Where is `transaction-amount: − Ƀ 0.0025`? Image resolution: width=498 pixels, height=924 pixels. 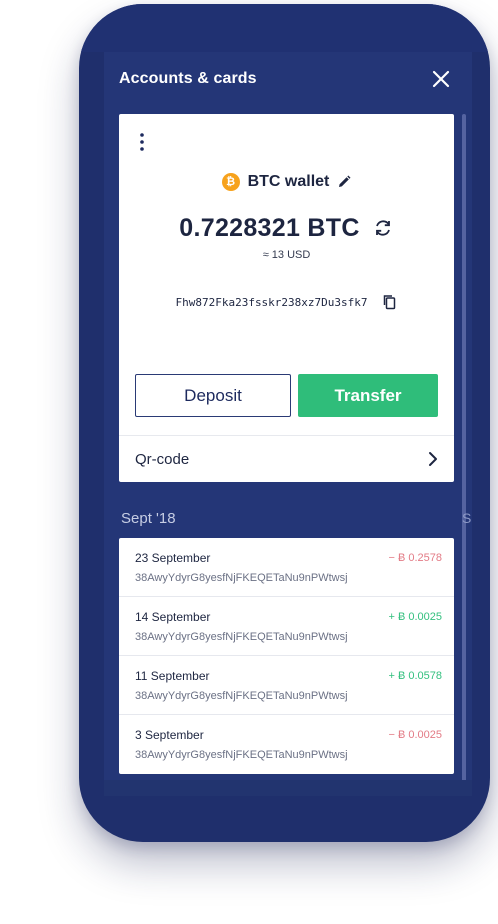 transaction-amount: − Ƀ 0.0025 is located at coordinates (415, 735).